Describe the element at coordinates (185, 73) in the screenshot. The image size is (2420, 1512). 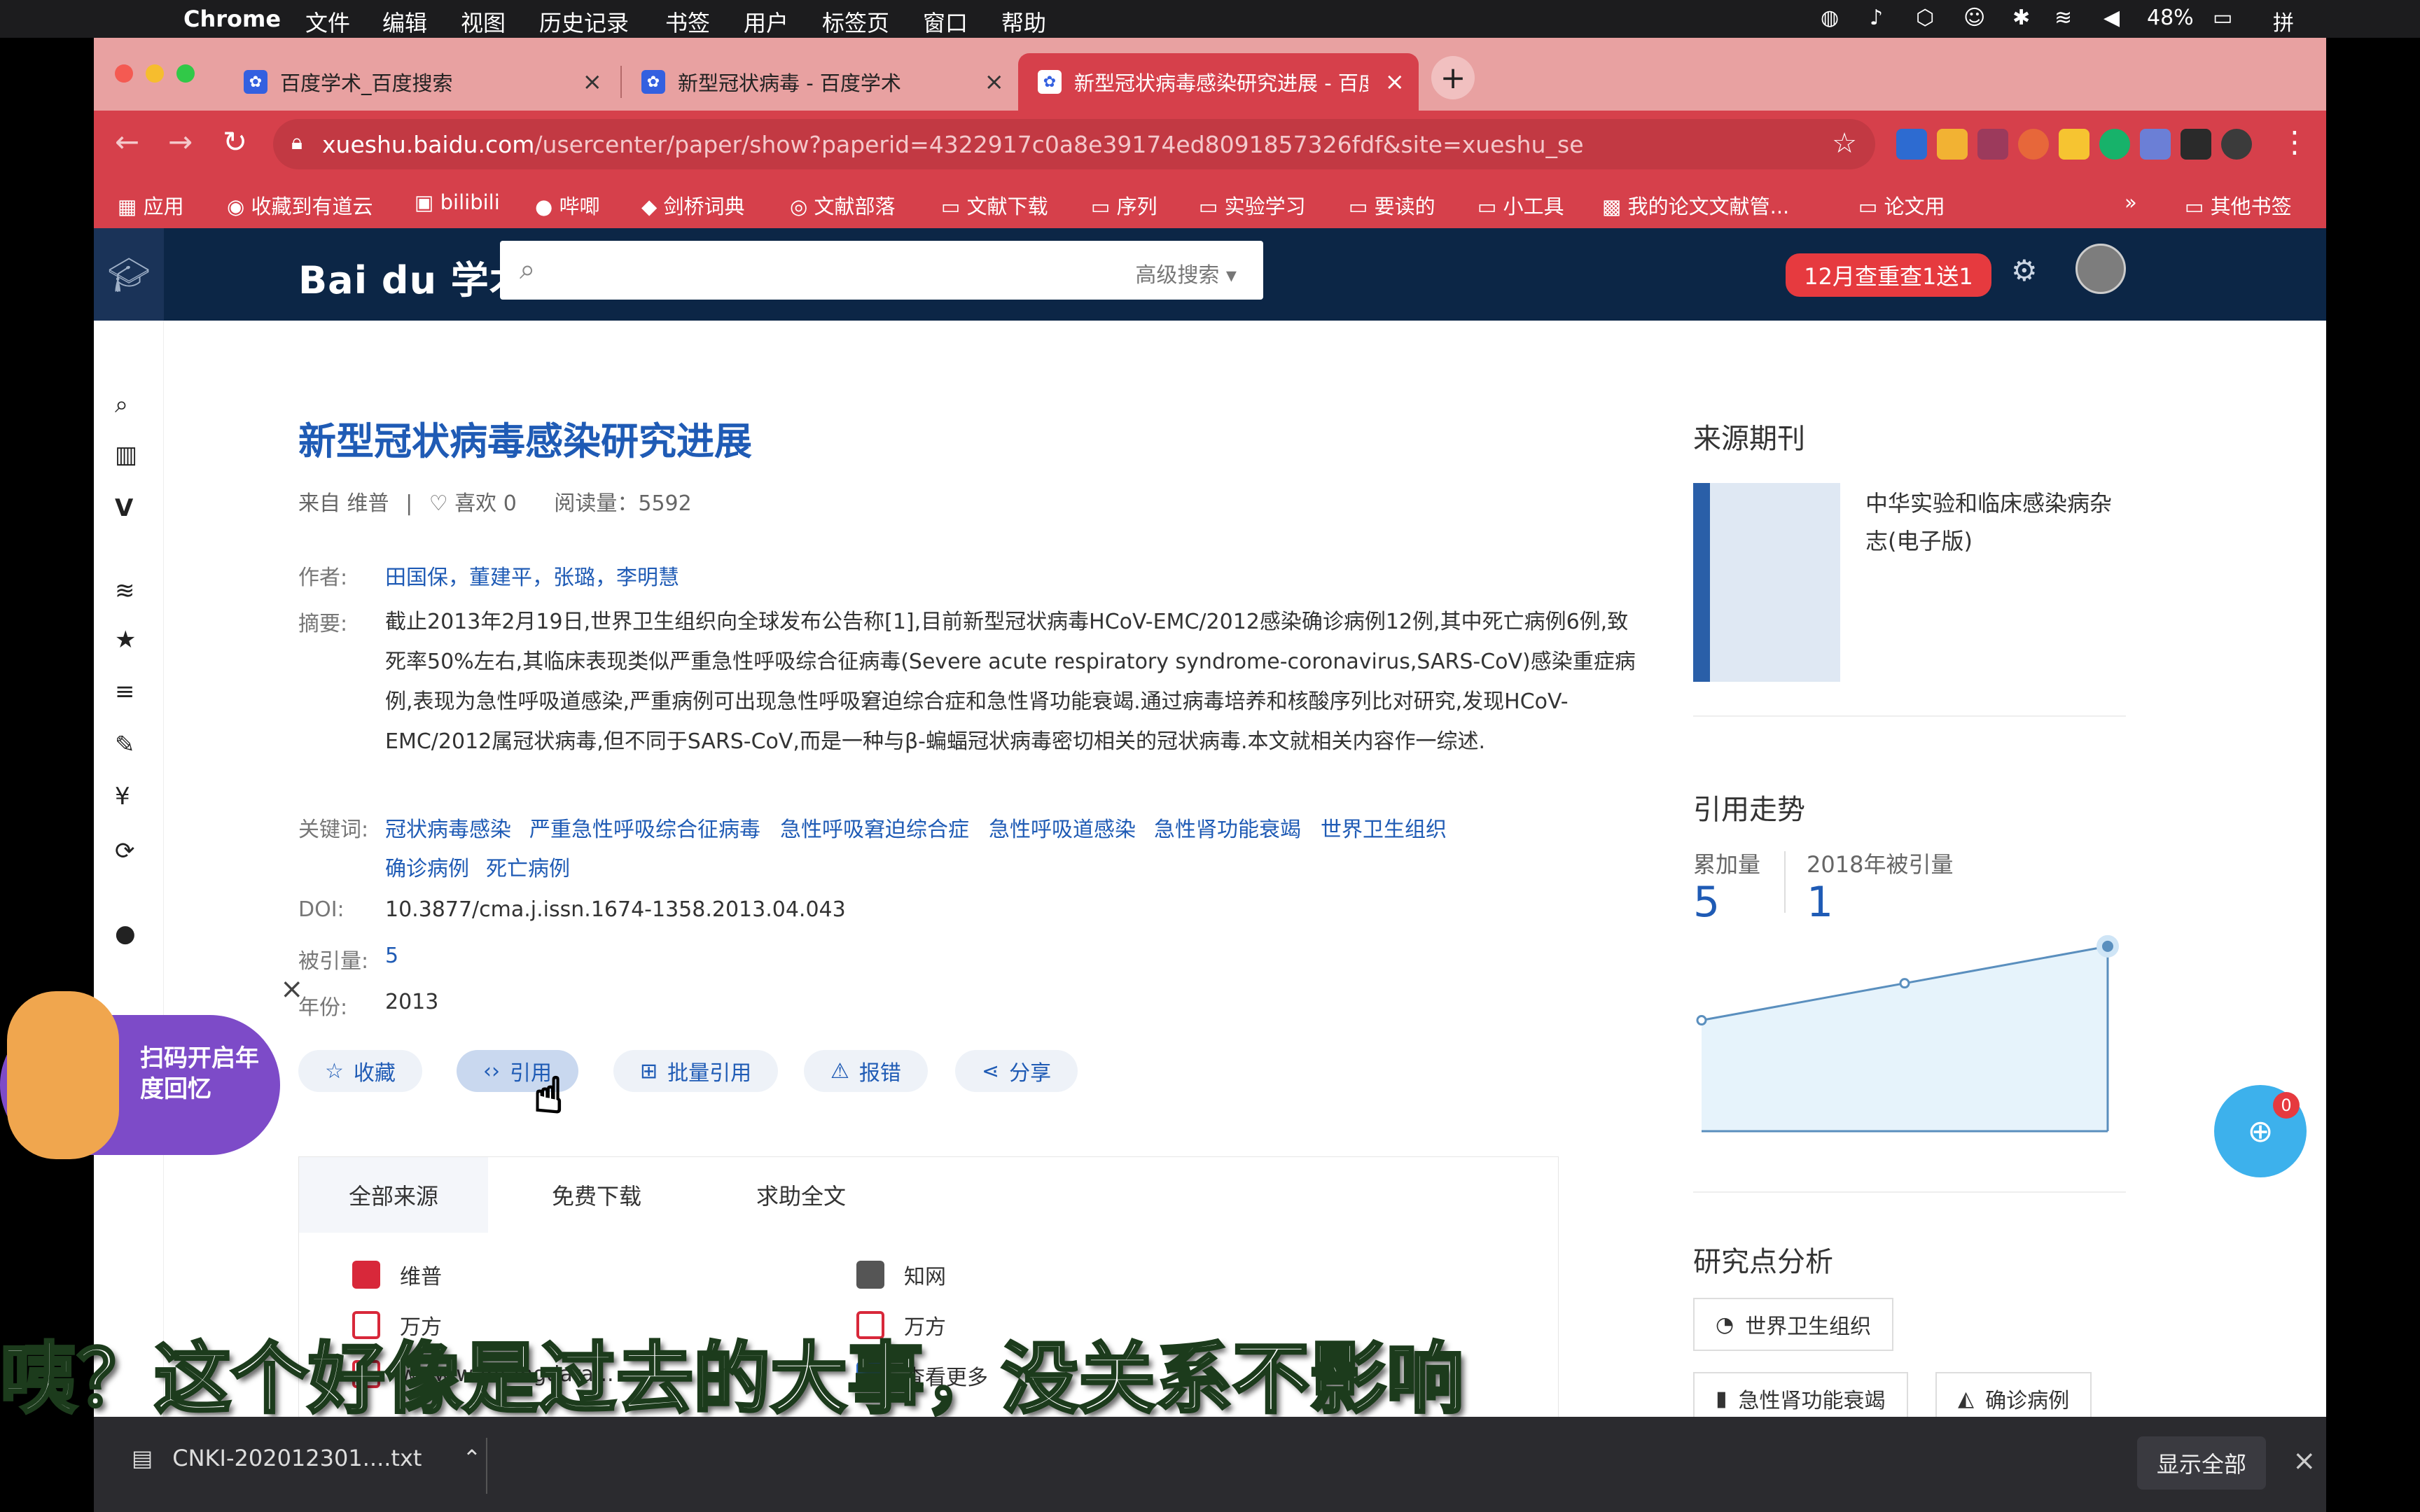
I see `zoom-window-button` at that location.